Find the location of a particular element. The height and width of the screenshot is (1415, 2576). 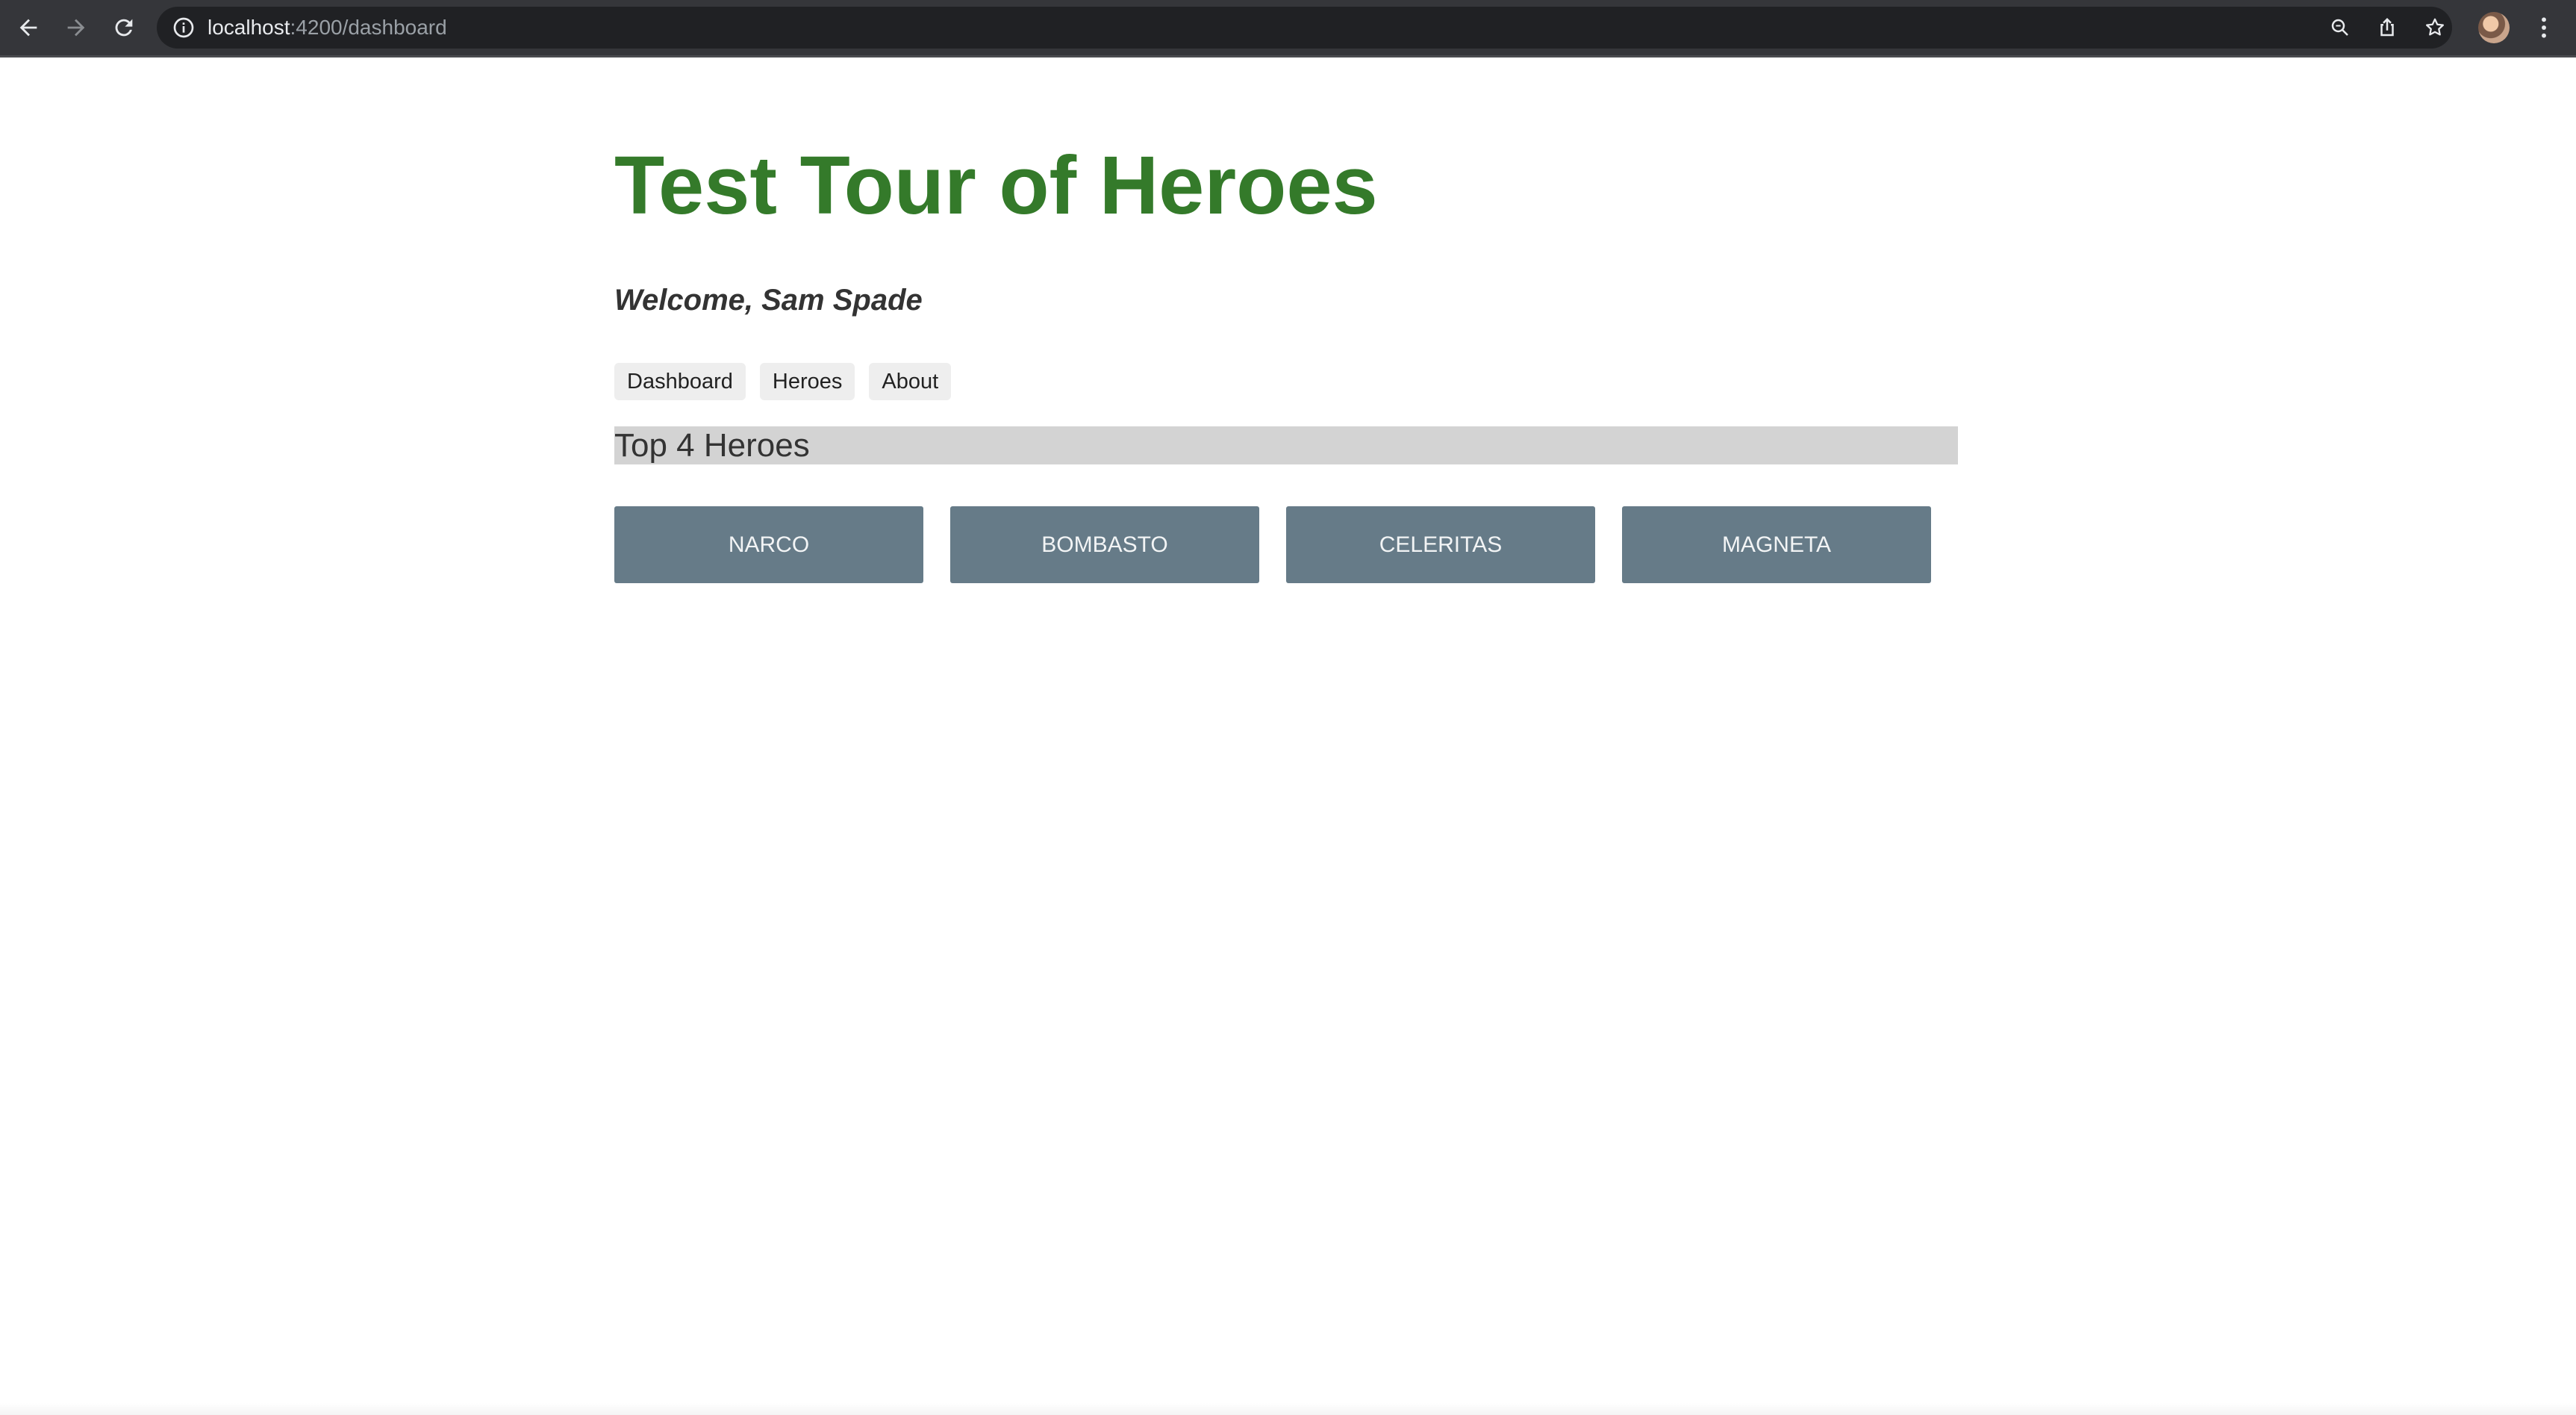

zoom-icon is located at coordinates (2339, 27).